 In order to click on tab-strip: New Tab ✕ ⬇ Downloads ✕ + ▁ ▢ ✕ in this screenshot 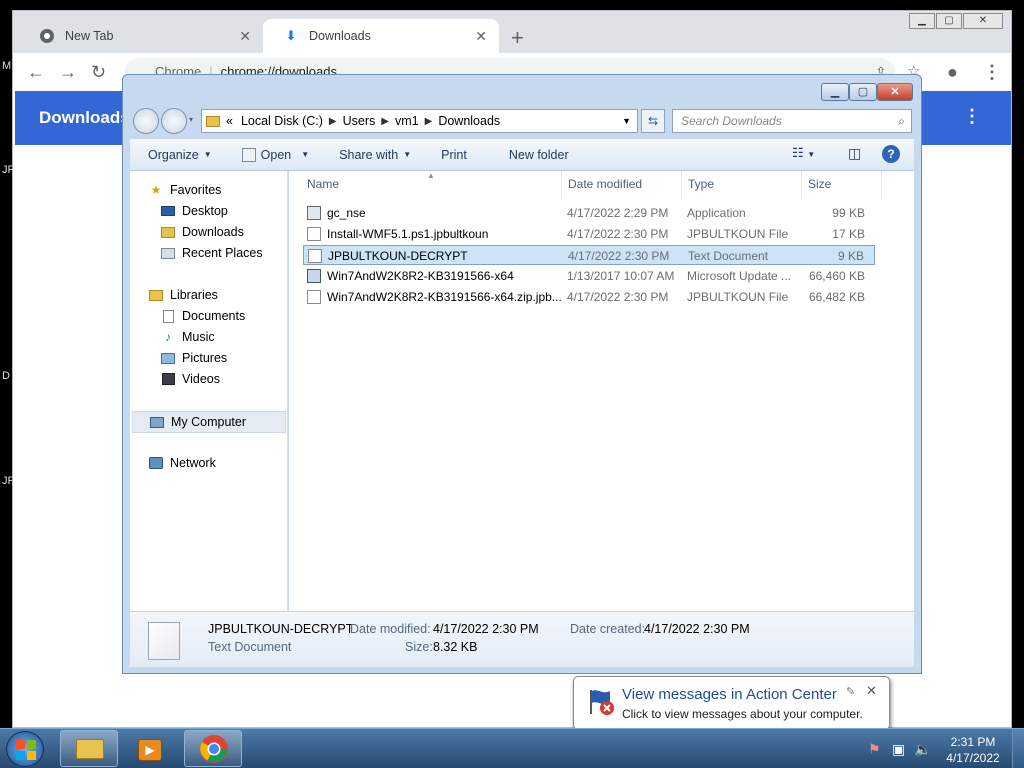, I will do `click(512, 32)`.